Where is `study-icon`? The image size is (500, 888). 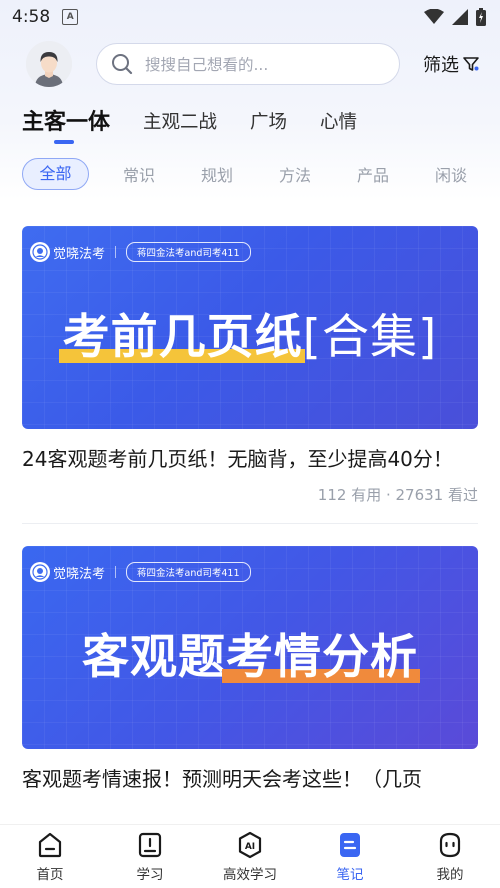
study-icon is located at coordinates (150, 845).